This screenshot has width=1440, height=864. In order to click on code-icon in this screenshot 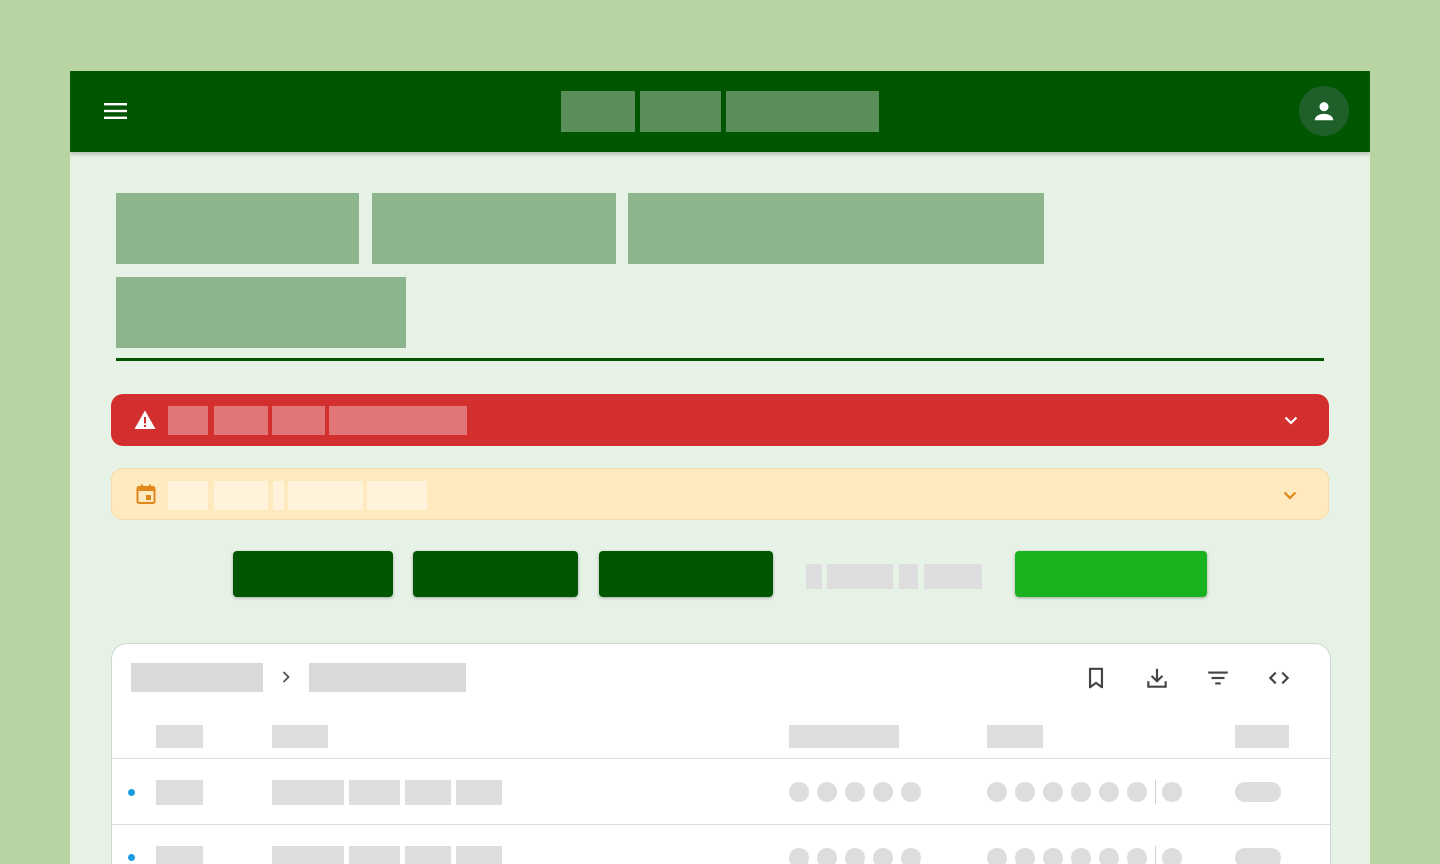, I will do `click(1279, 678)`.